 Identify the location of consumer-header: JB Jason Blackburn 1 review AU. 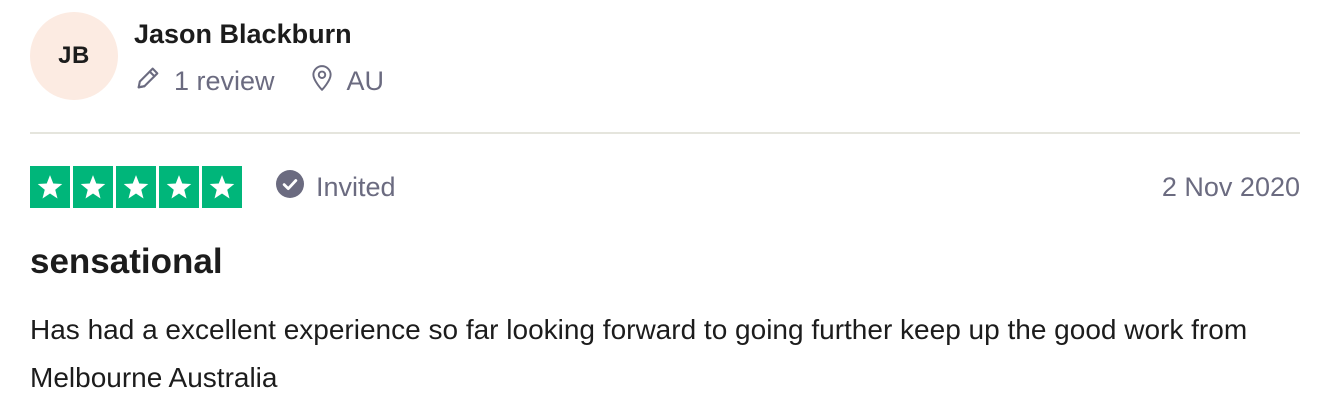
(224, 56).